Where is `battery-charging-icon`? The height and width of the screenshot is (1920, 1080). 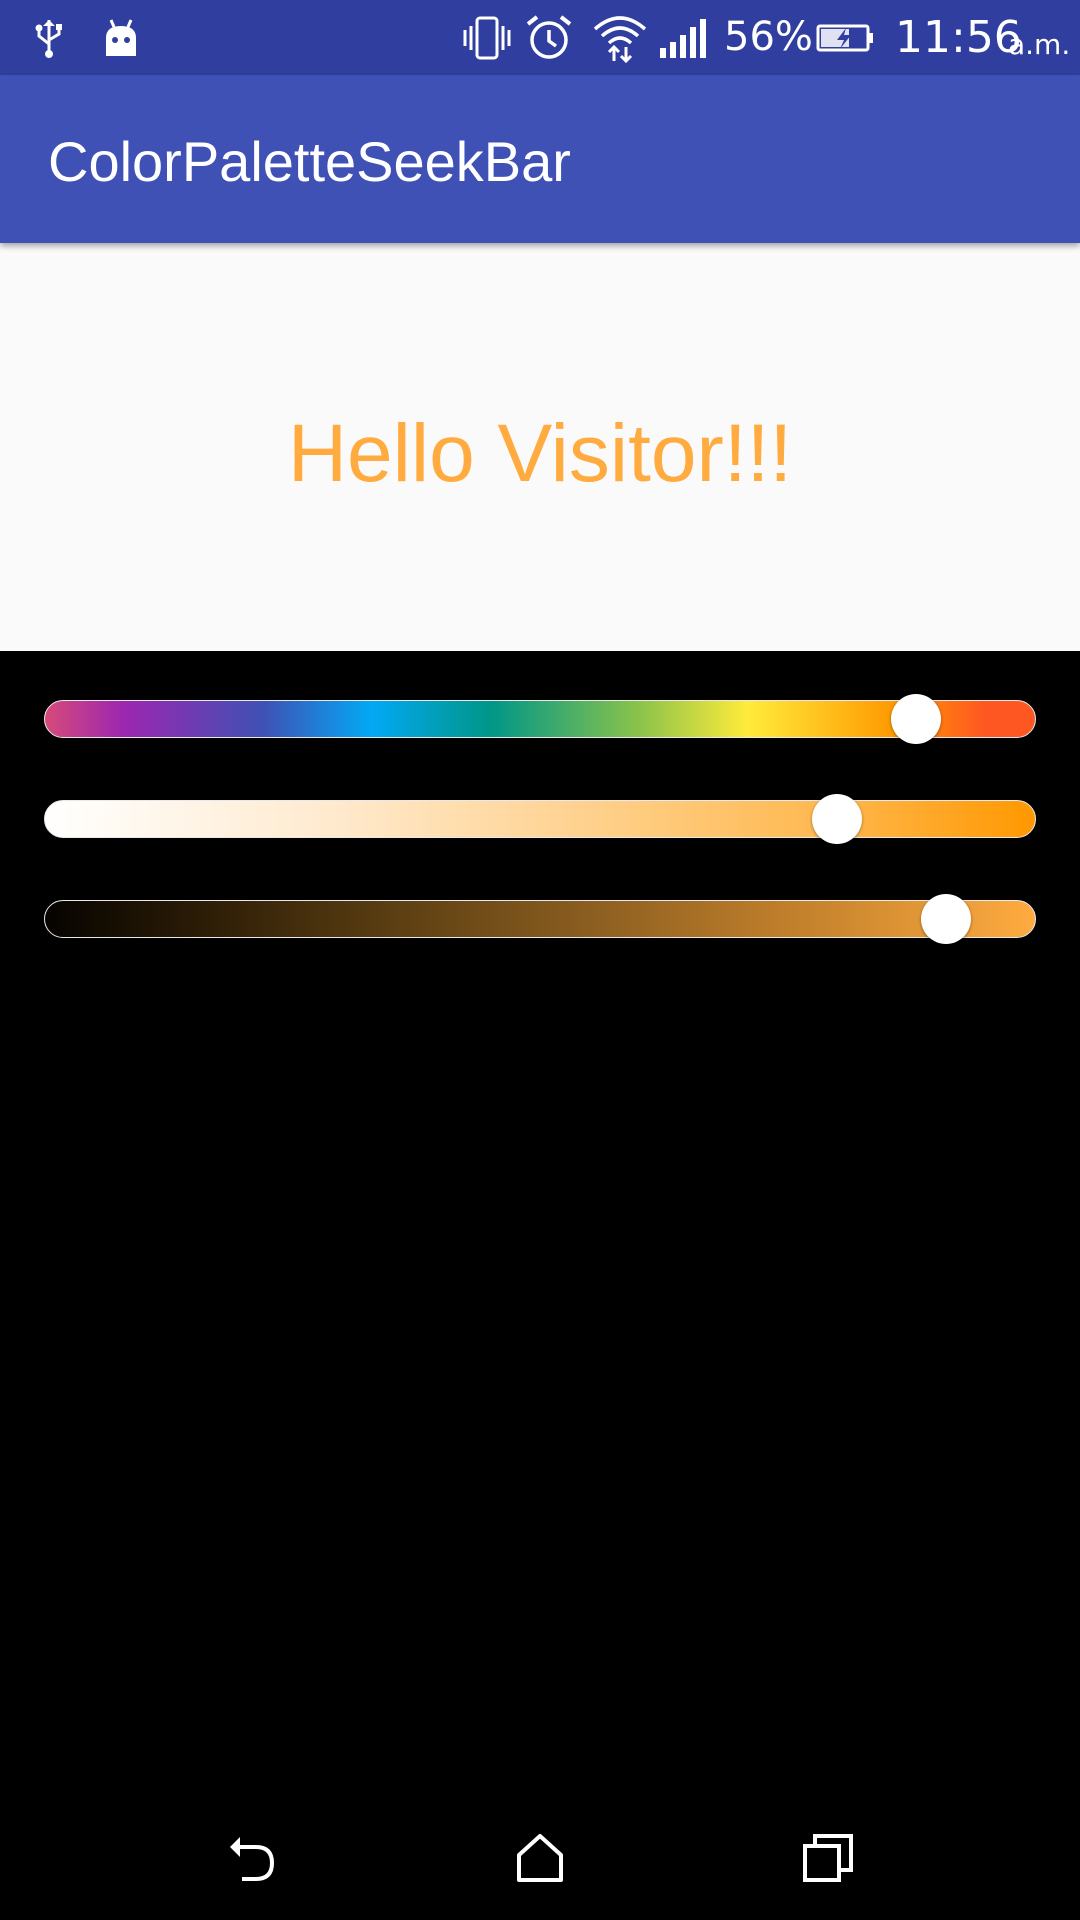 battery-charging-icon is located at coordinates (845, 37).